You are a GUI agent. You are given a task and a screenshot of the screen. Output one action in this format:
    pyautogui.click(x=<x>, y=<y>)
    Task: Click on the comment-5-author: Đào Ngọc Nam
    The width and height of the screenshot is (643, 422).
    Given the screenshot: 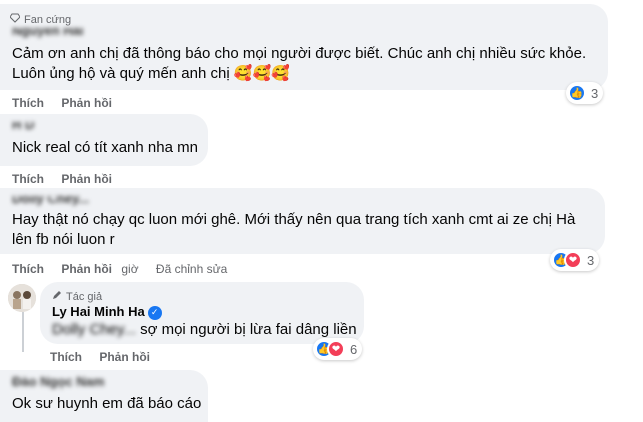 What is the action you would take?
    pyautogui.click(x=58, y=383)
    